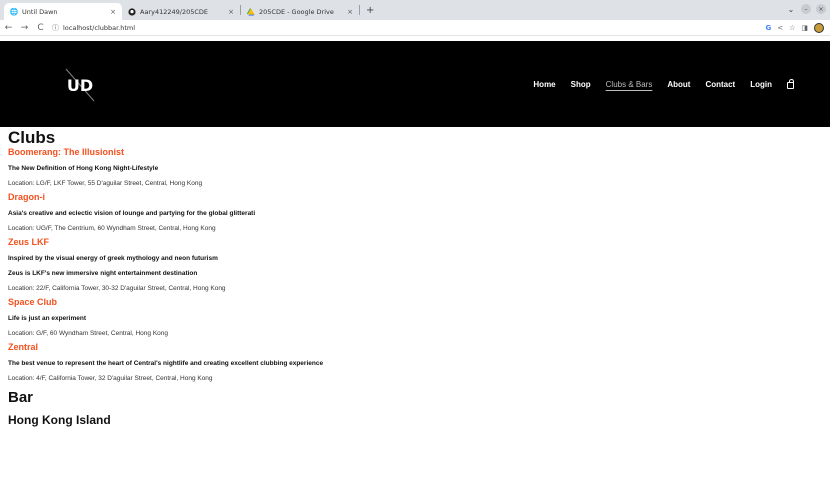  I want to click on club-name: Space Club, so click(33, 302).